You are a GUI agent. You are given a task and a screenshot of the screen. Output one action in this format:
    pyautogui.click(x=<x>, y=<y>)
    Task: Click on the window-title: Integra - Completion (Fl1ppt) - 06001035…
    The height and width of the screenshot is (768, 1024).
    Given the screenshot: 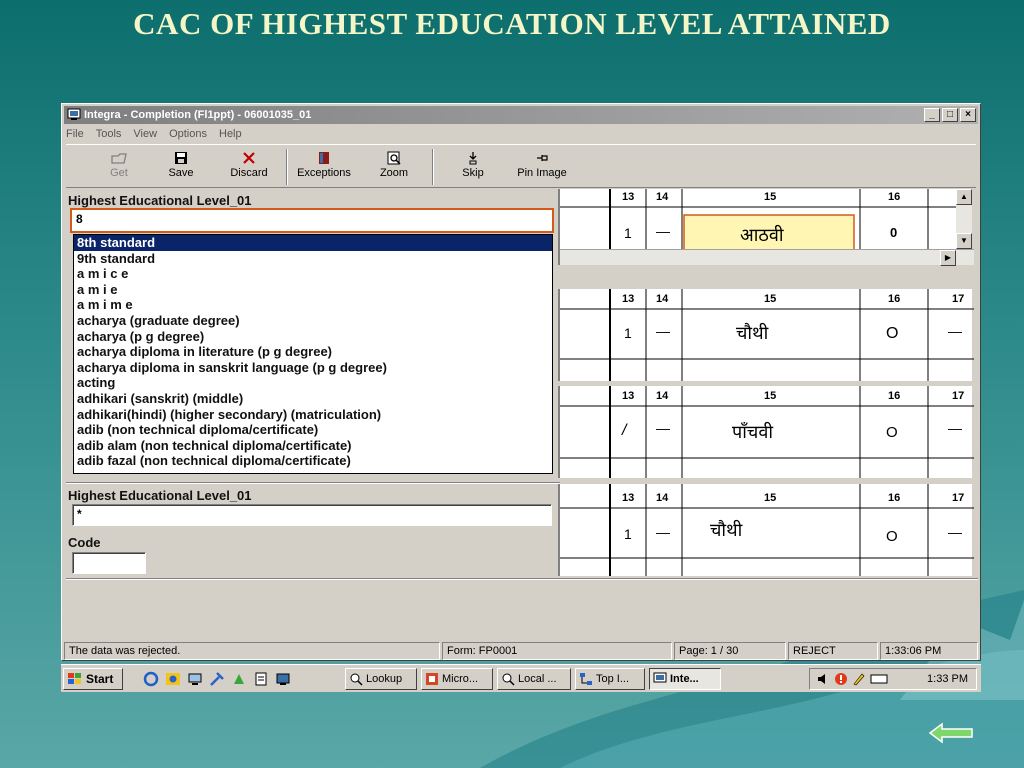 What is the action you would take?
    pyautogui.click(x=198, y=115)
    